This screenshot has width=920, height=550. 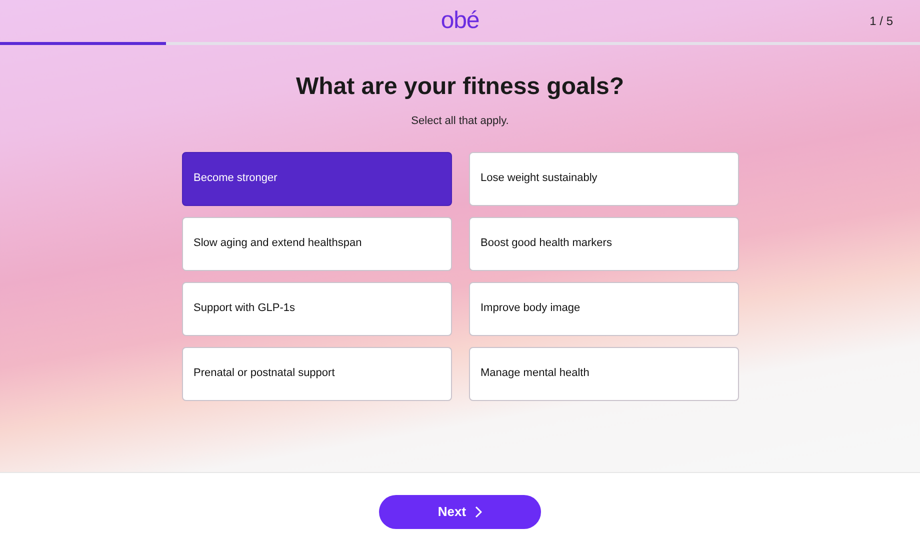 What do you see at coordinates (478, 512) in the screenshot?
I see `chevron-right-icon` at bounding box center [478, 512].